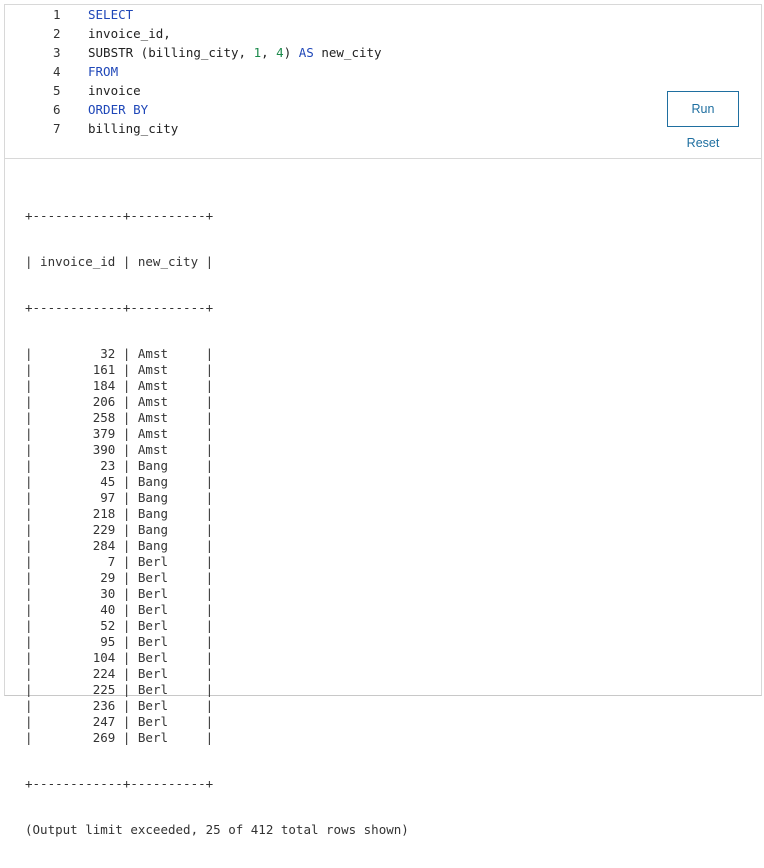 Image resolution: width=764 pixels, height=868 pixels. What do you see at coordinates (119, 577) in the screenshot?
I see `table-row: | 29 | Berl |` at bounding box center [119, 577].